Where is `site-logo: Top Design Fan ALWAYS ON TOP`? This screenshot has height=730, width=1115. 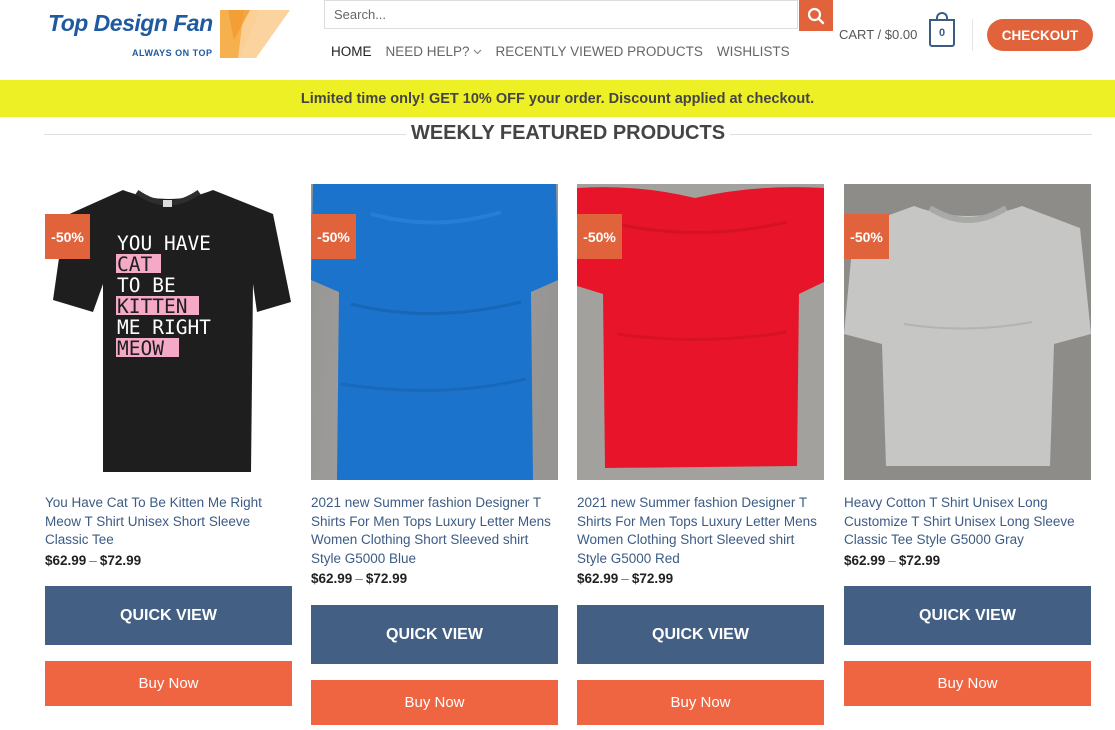
site-logo: Top Design Fan ALWAYS ON TOP is located at coordinates (170, 36).